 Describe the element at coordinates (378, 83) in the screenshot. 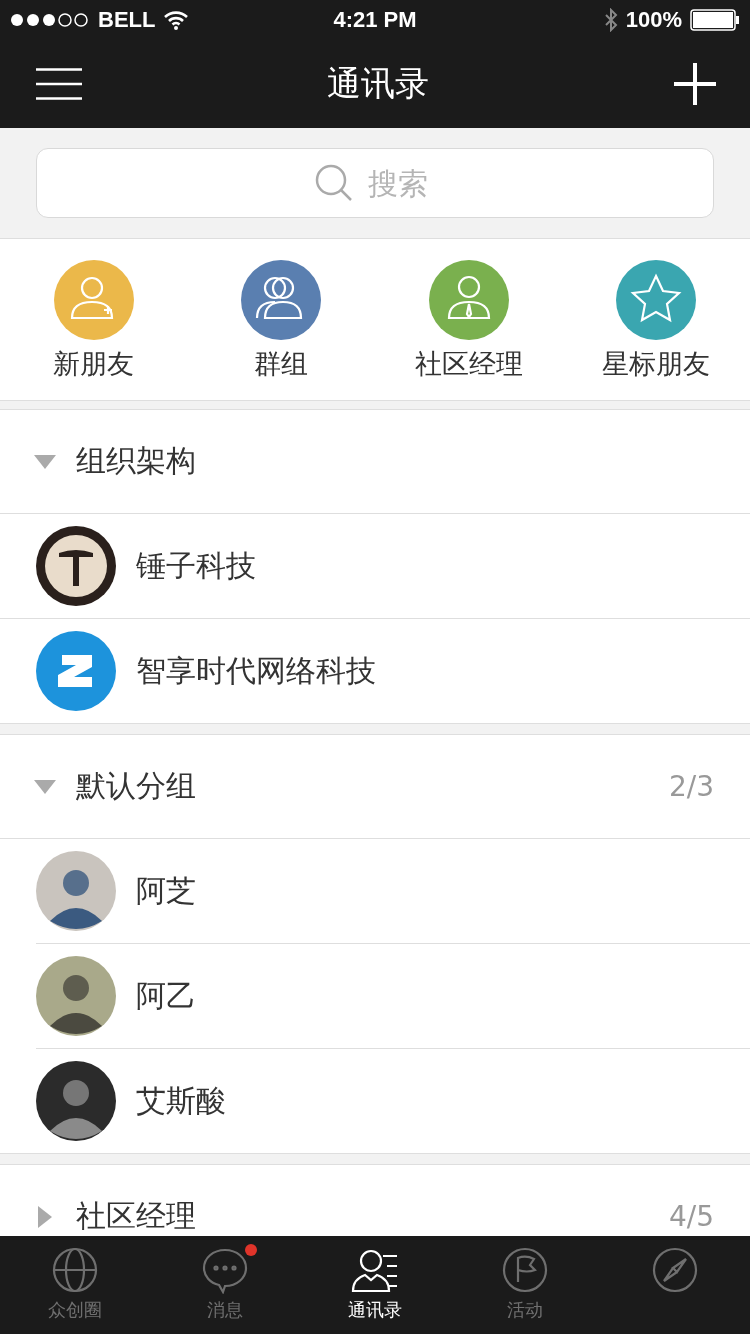

I see `page-title: 通讯录` at that location.